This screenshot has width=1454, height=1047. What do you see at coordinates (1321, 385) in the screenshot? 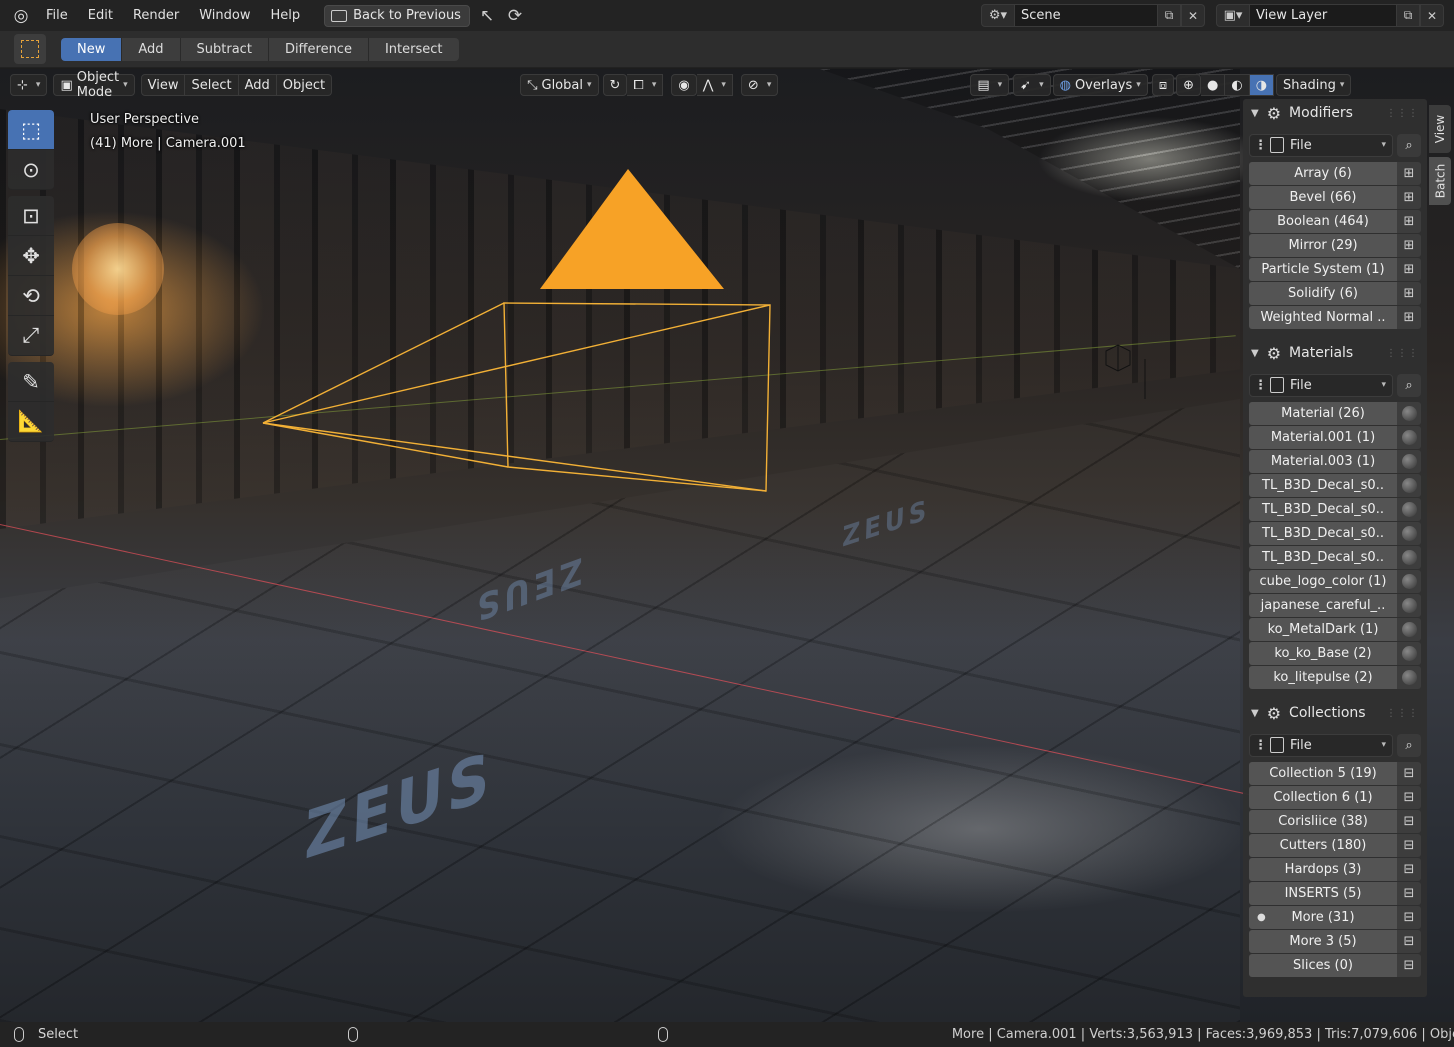
I see `materials-file-dropdown: ⋮ File ▾` at bounding box center [1321, 385].